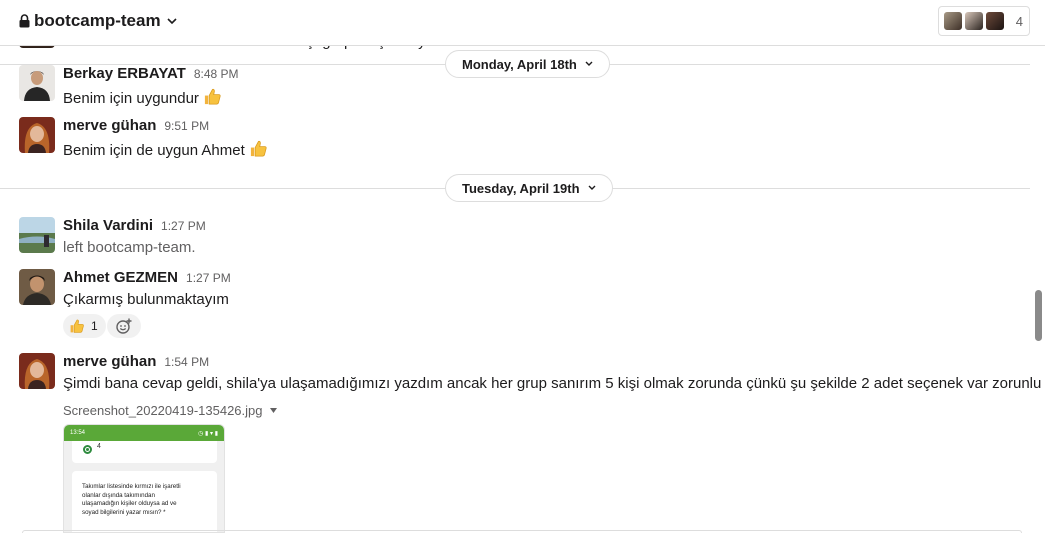 The image size is (1045, 533). I want to click on date-jump-button: Monday, April 18th, so click(527, 64).